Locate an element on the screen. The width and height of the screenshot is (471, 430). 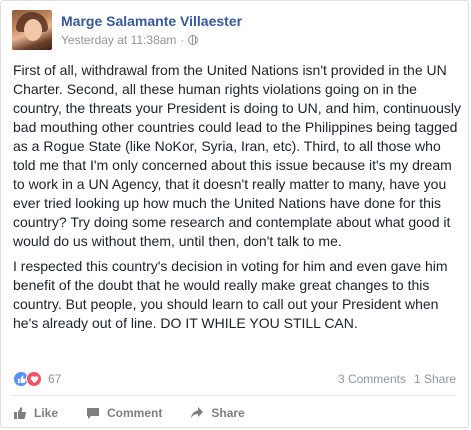
avatar is located at coordinates (32, 30).